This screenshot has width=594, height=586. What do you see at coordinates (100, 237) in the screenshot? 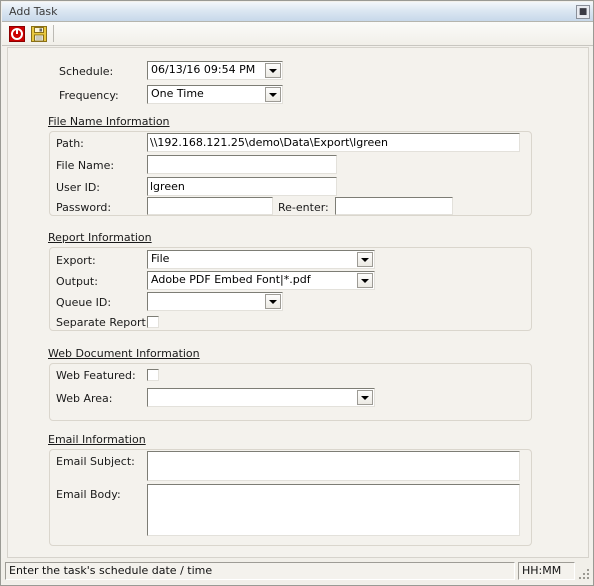
I see `report-information-title: Report Information` at bounding box center [100, 237].